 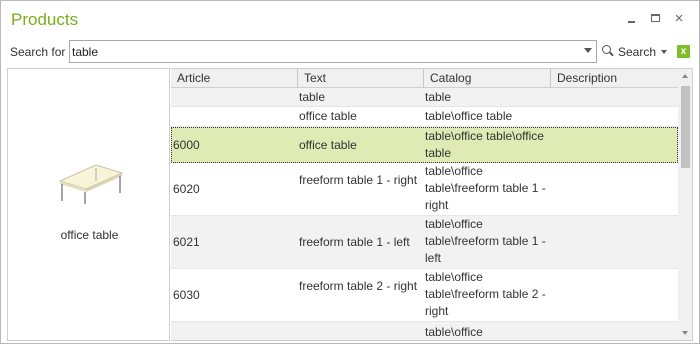 What do you see at coordinates (487, 78) in the screenshot?
I see `column-header-catalog: Catalog` at bounding box center [487, 78].